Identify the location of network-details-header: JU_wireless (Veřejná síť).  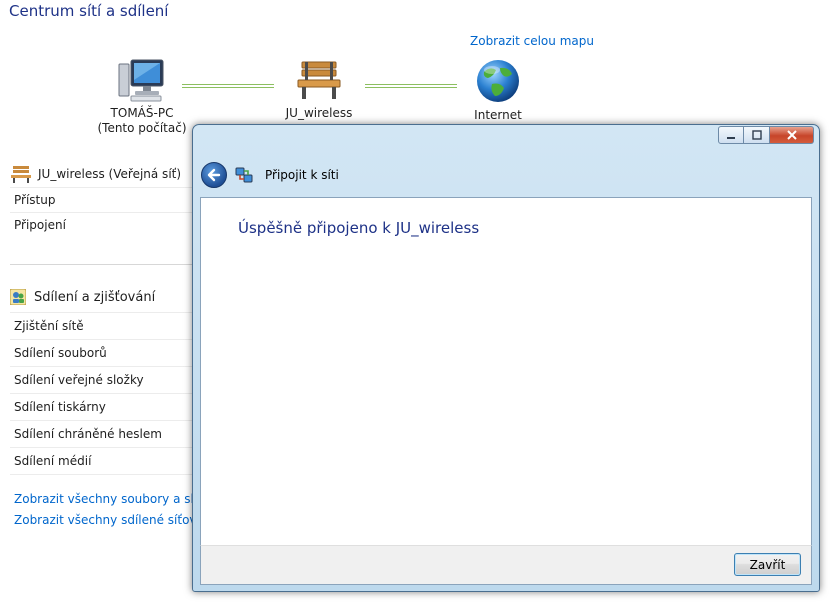
(95, 174).